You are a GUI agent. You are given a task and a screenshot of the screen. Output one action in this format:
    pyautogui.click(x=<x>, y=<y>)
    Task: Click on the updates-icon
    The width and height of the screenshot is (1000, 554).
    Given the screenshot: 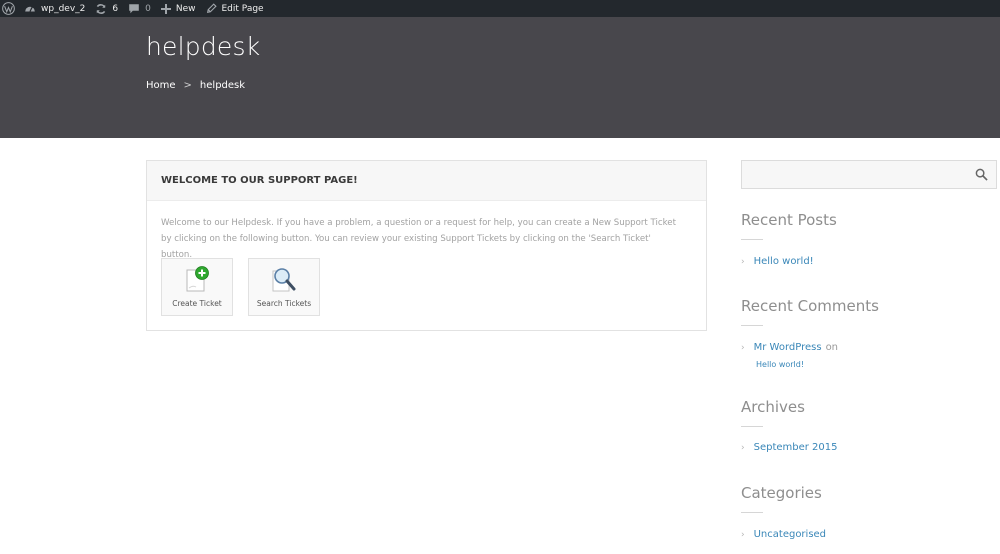 What is the action you would take?
    pyautogui.click(x=101, y=8)
    